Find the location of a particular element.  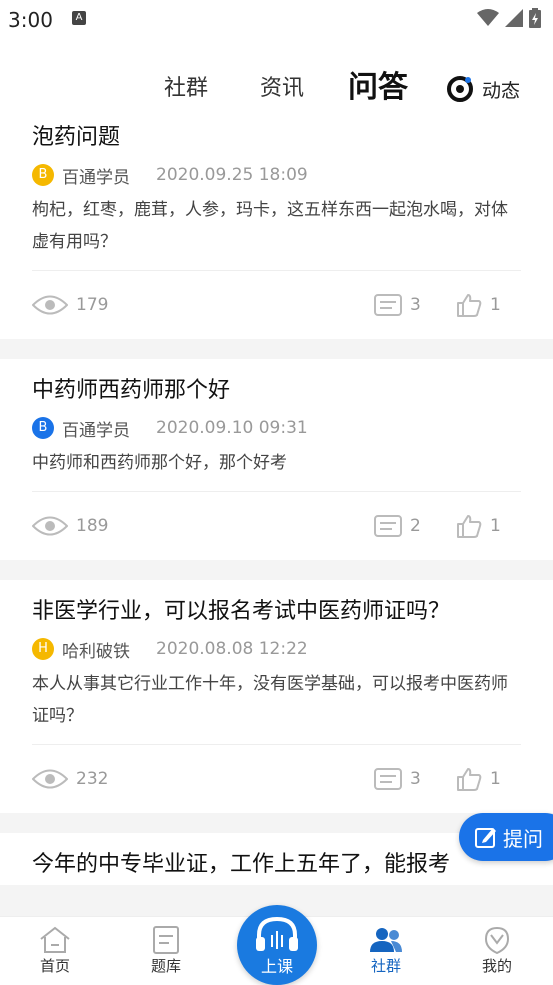

home-icon is located at coordinates (55, 939).